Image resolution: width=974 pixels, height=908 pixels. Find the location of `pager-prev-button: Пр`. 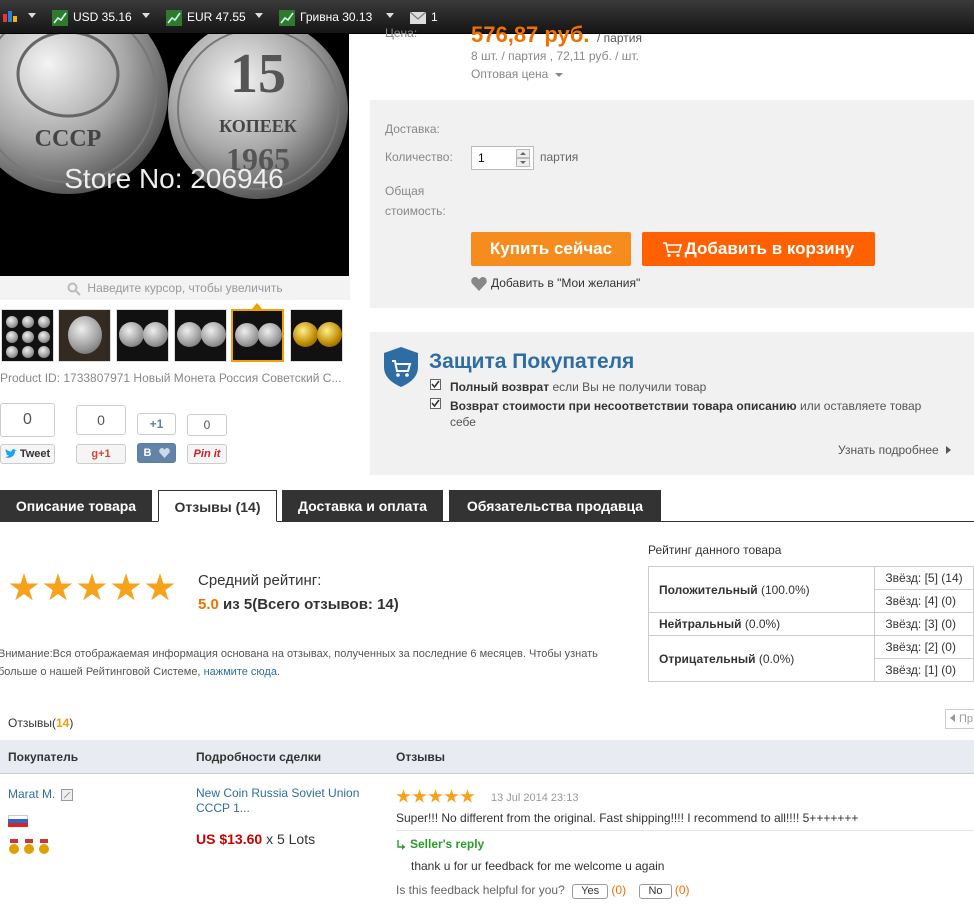

pager-prev-button: Пр is located at coordinates (959, 719).